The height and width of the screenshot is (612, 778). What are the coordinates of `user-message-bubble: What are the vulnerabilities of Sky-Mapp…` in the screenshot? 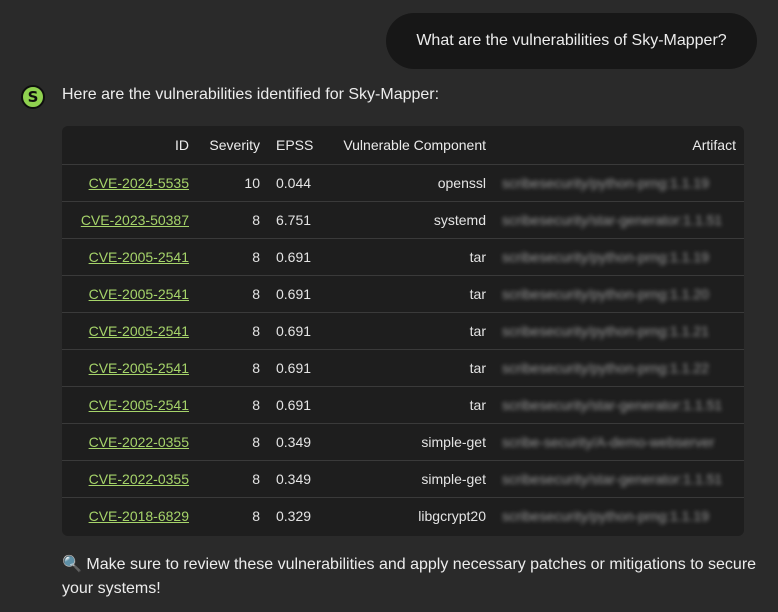 It's located at (571, 41).